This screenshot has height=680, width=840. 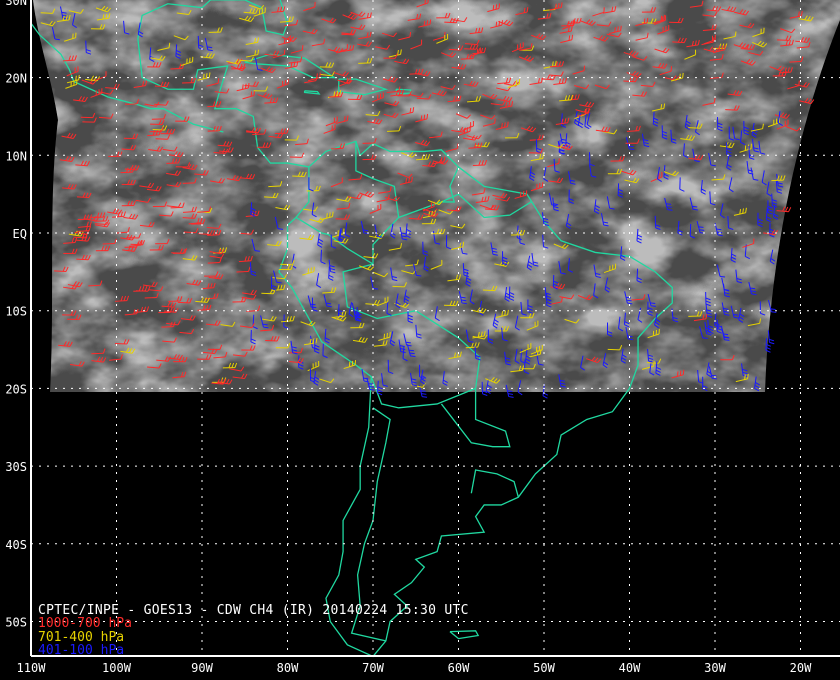 What do you see at coordinates (630, 668) in the screenshot?
I see `lon-tick-label: 40W` at bounding box center [630, 668].